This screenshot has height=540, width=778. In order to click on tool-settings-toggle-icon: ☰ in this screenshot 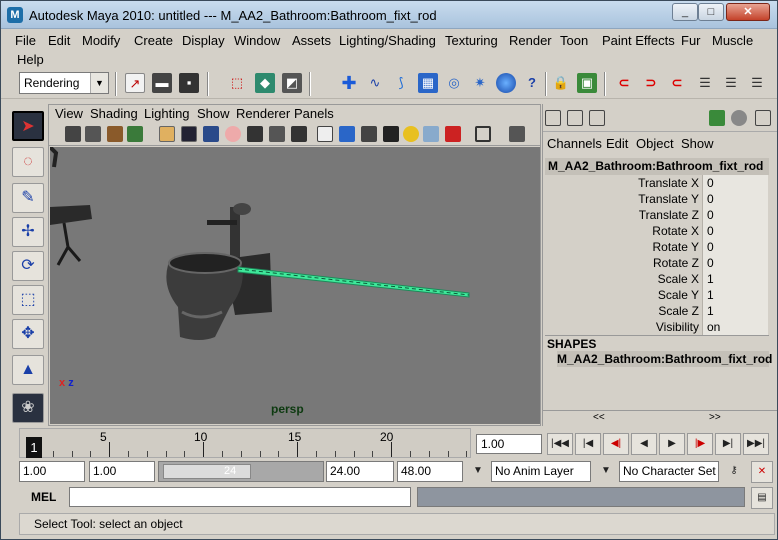, I will do `click(757, 83)`.